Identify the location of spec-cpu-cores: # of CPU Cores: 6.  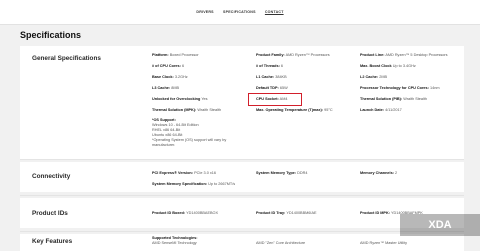
(168, 66).